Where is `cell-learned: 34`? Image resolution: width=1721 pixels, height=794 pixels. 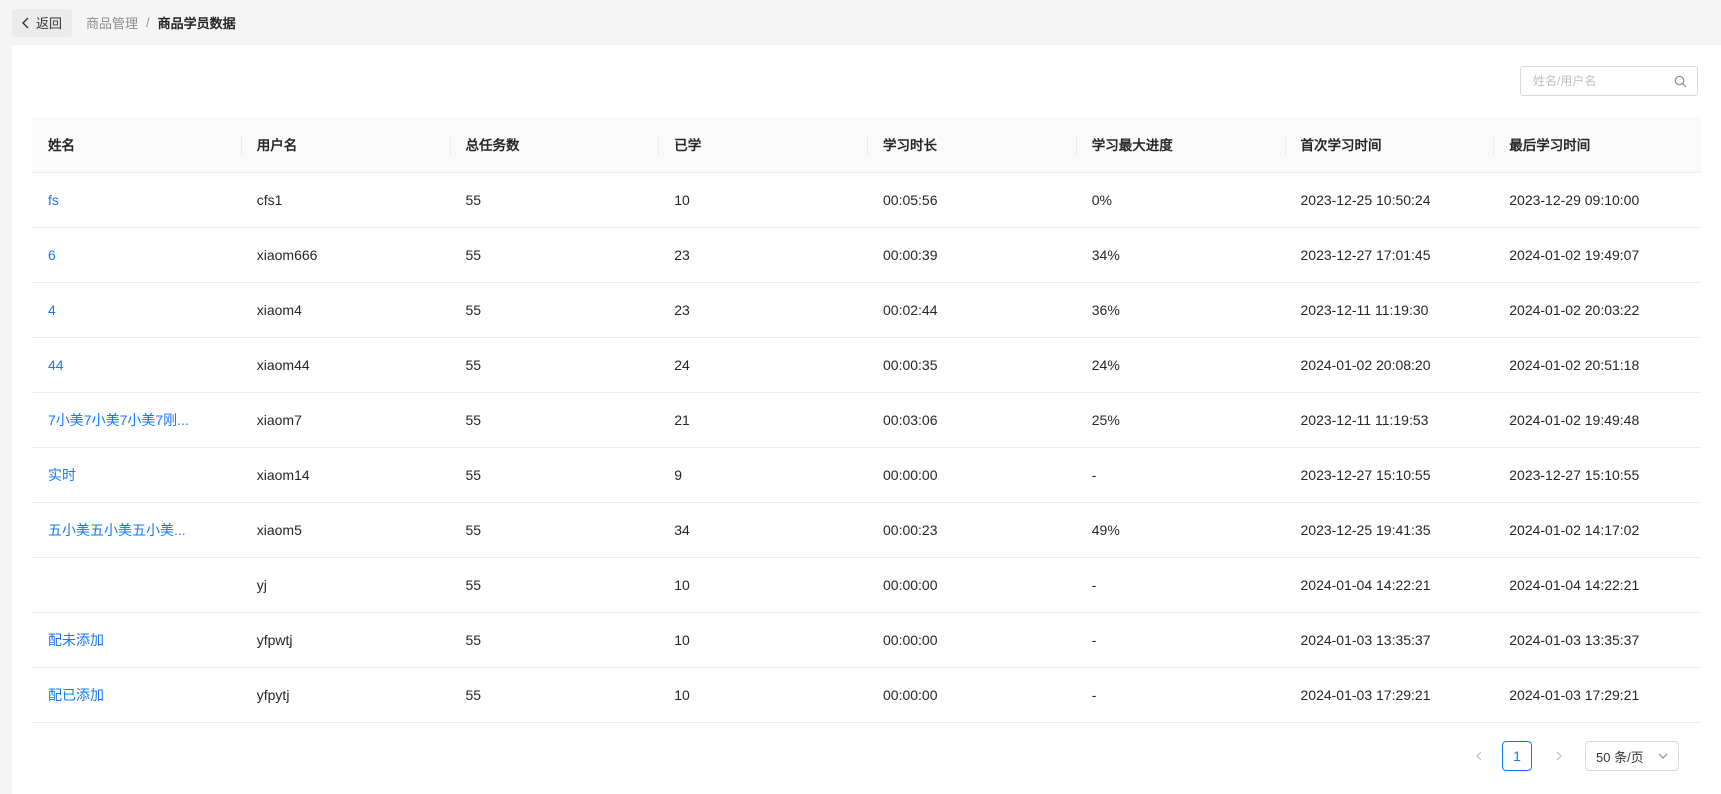 cell-learned: 34 is located at coordinates (762, 530).